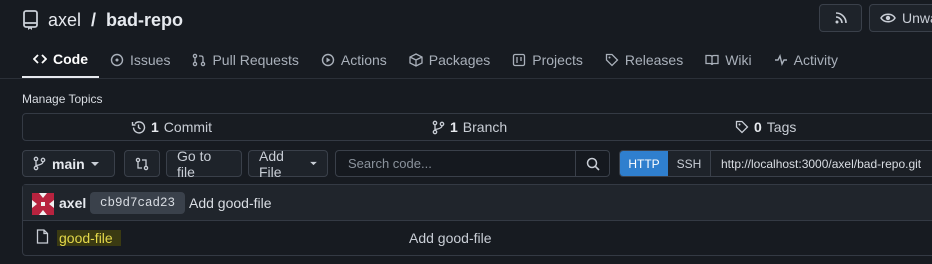  I want to click on file-icon, so click(42, 236).